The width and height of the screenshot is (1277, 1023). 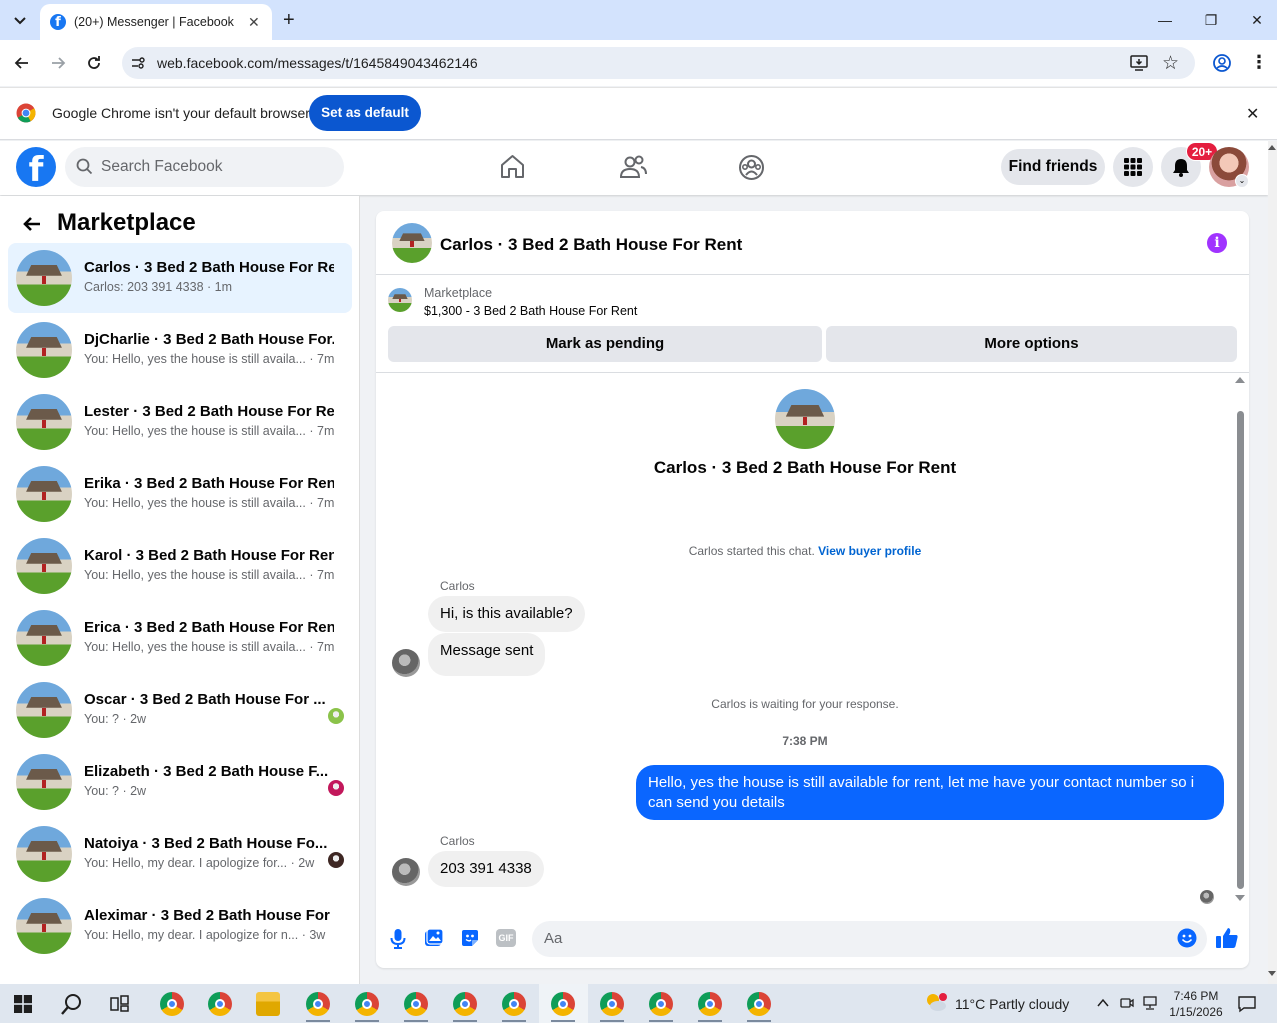 What do you see at coordinates (400, 300) in the screenshot?
I see `listing-thumbnail` at bounding box center [400, 300].